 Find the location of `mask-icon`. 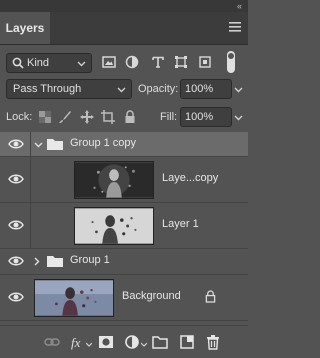

mask-icon is located at coordinates (106, 342).